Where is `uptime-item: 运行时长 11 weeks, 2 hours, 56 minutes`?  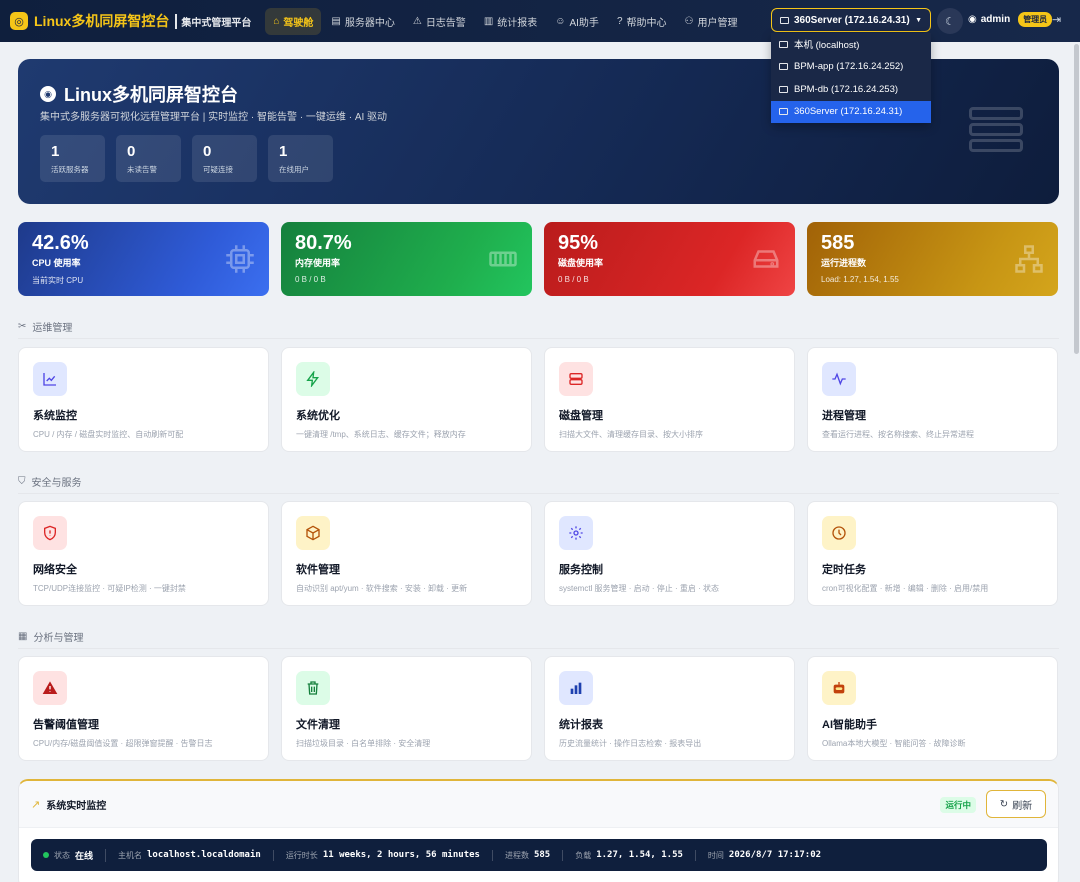
uptime-item: 运行时长 11 weeks, 2 hours, 56 minutes is located at coordinates (389, 855).